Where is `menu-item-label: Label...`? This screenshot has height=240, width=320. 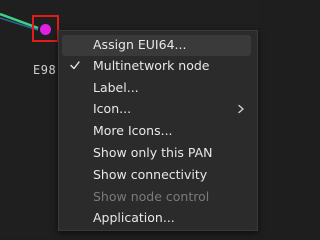 menu-item-label: Label... is located at coordinates (116, 87).